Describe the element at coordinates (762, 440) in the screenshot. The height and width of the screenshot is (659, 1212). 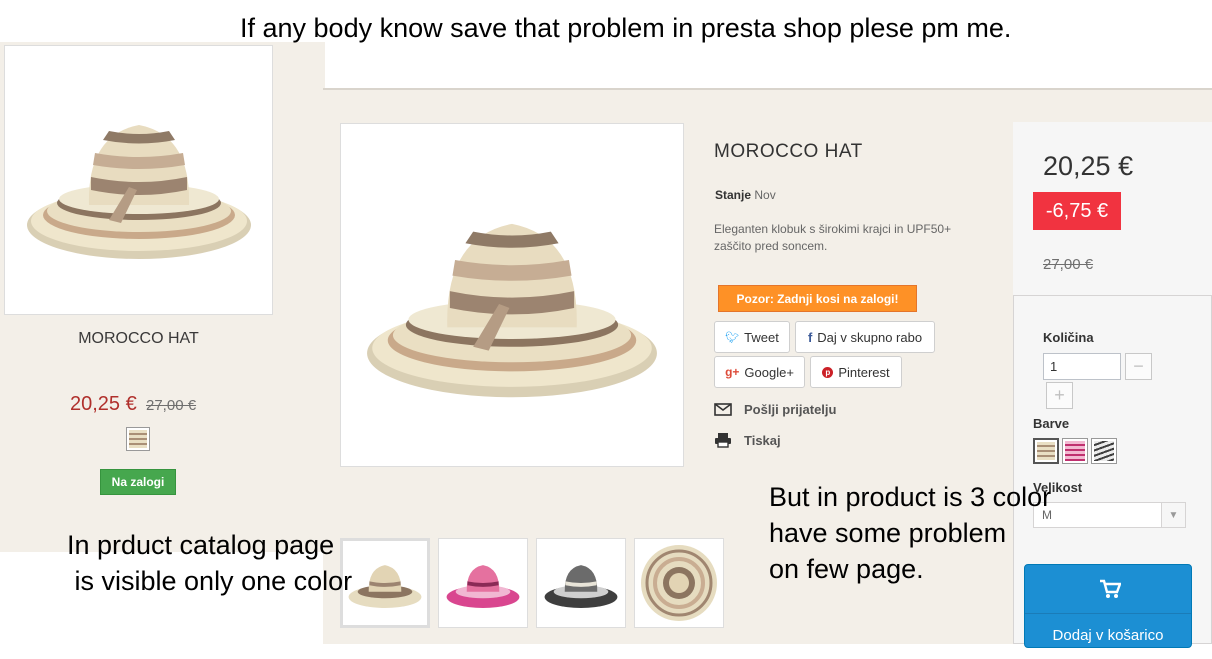
I see `print-label: Tiskaj` at that location.